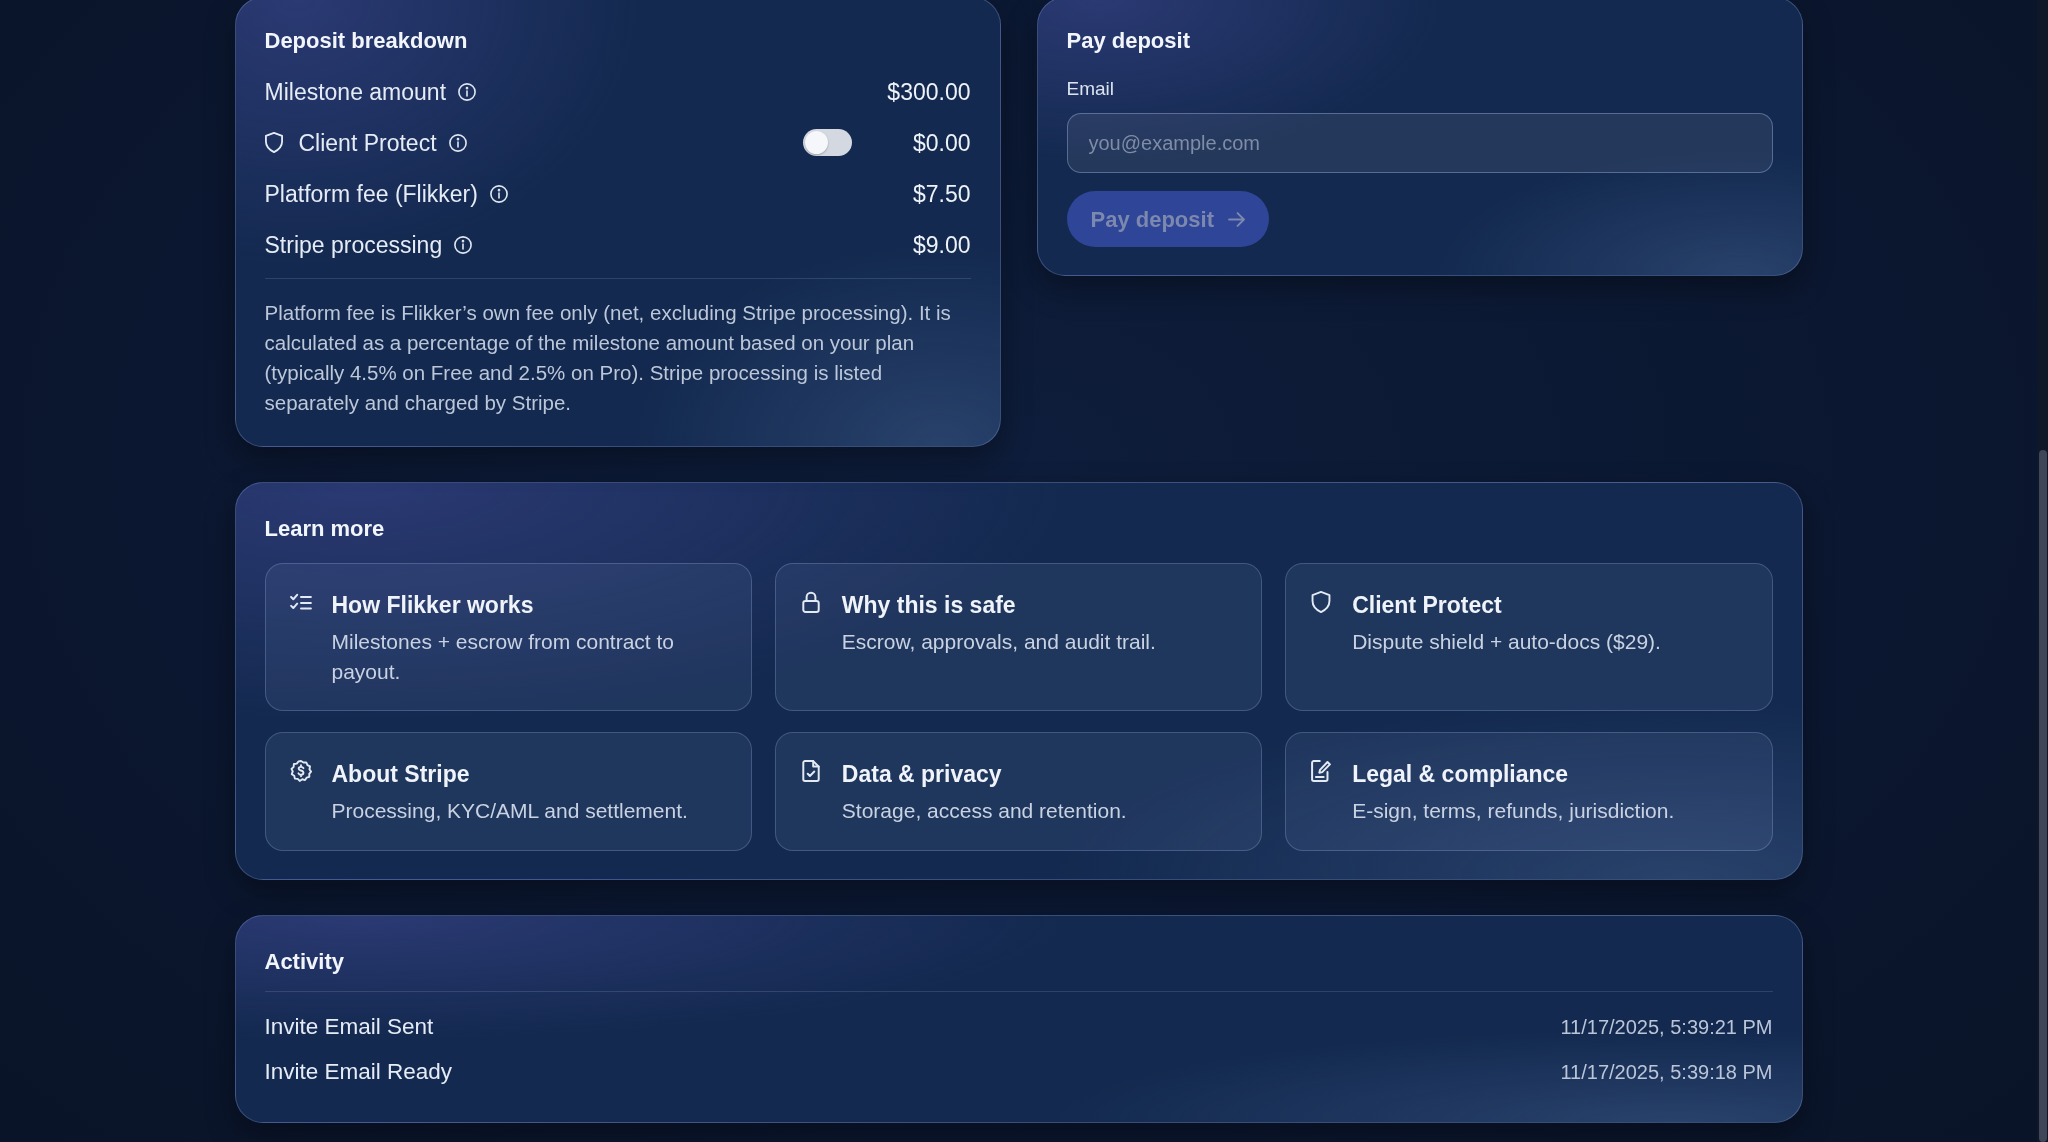 The width and height of the screenshot is (2048, 1142). Describe the element at coordinates (1236, 219) in the screenshot. I see `arrow-right-icon` at that location.